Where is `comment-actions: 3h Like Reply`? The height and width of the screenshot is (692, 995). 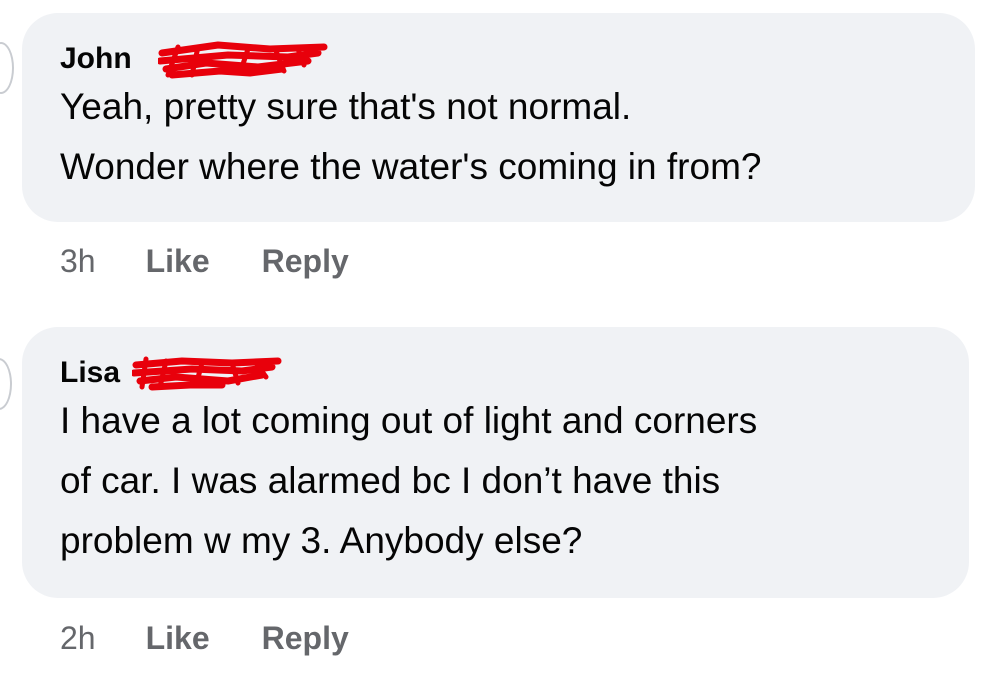
comment-actions: 3h Like Reply is located at coordinates (230, 261).